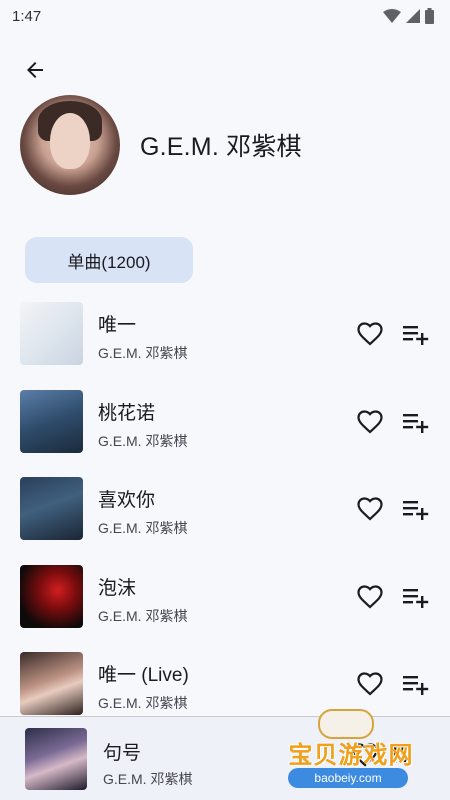 This screenshot has height=800, width=450. What do you see at coordinates (109, 260) in the screenshot?
I see `tab-singles: 单曲(1200)` at bounding box center [109, 260].